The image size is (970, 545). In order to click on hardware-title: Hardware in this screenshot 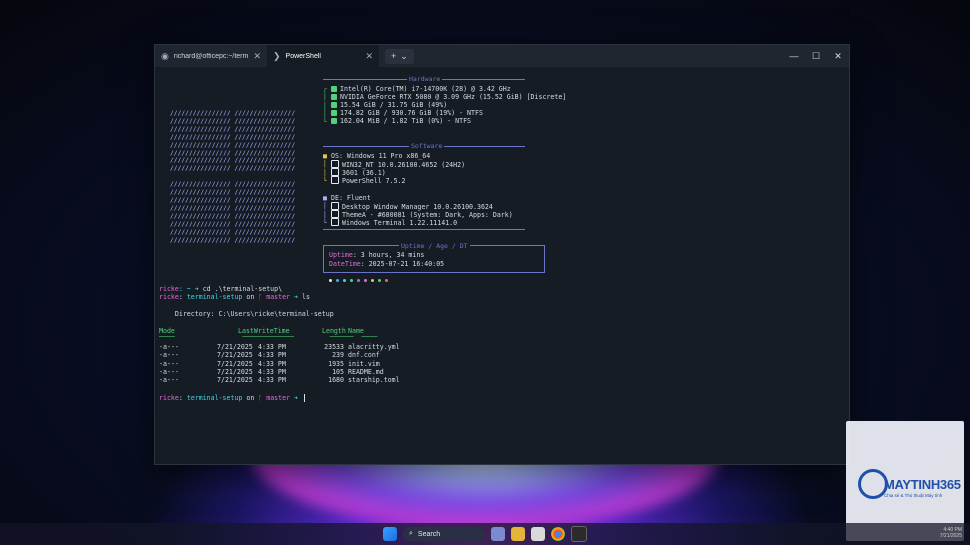, I will do `click(425, 79)`.